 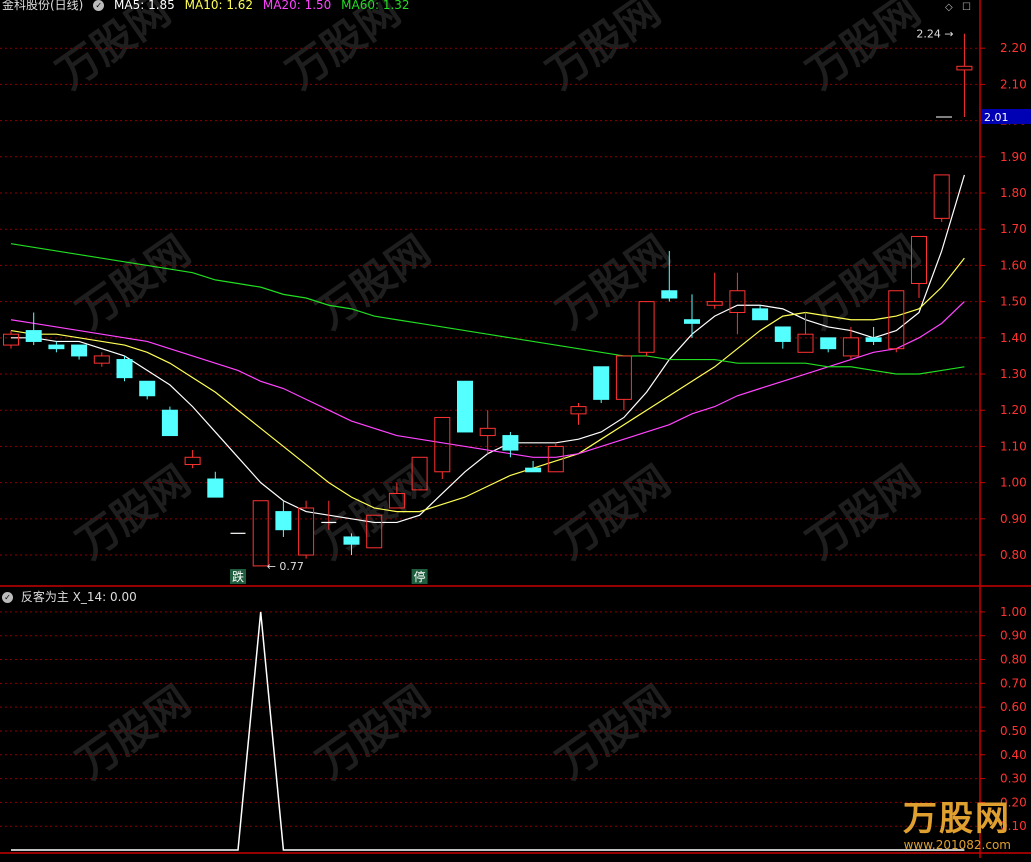 What do you see at coordinates (1013, 731) in the screenshot?
I see `indicator-tick-label: 0.50` at bounding box center [1013, 731].